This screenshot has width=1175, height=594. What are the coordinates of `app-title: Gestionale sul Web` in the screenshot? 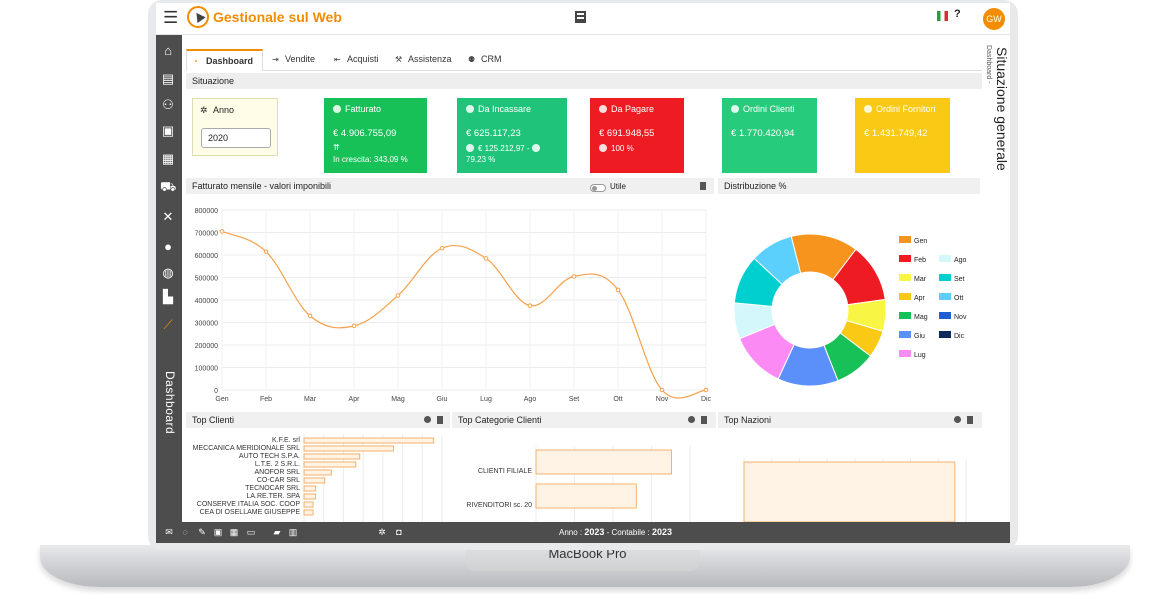 It's located at (277, 17).